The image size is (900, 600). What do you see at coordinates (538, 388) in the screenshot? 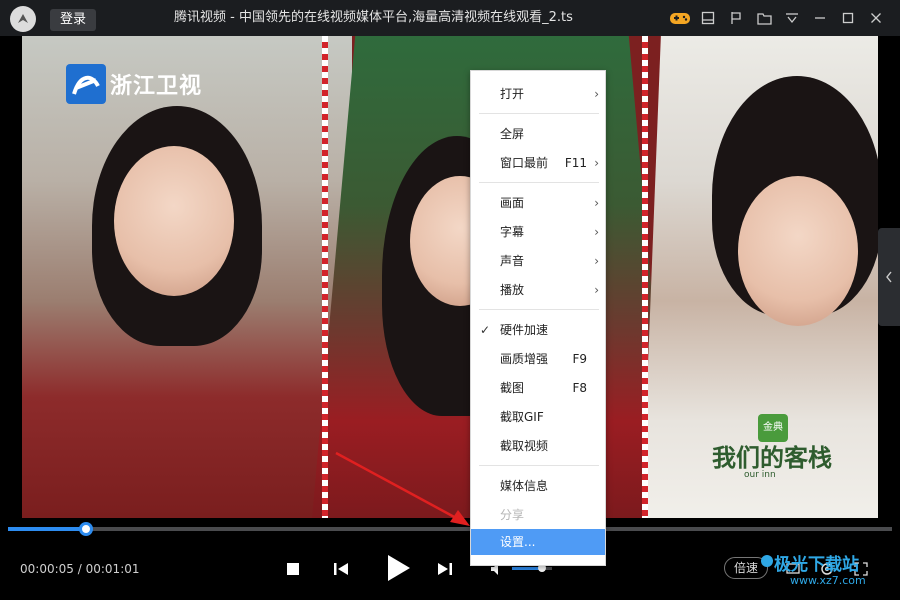
I see `menu-item: 截图 F8` at bounding box center [538, 388].